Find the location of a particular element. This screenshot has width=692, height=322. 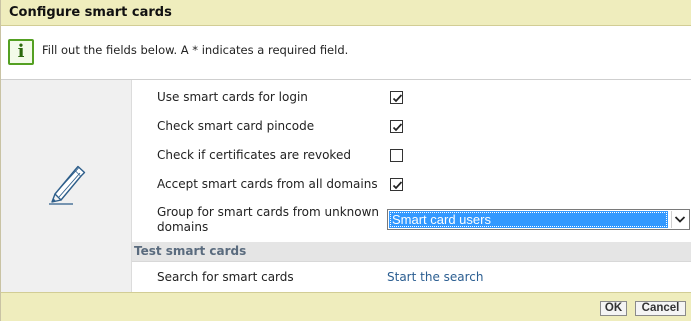

check-revoked-label: Check if certificates are revoked is located at coordinates (254, 155).